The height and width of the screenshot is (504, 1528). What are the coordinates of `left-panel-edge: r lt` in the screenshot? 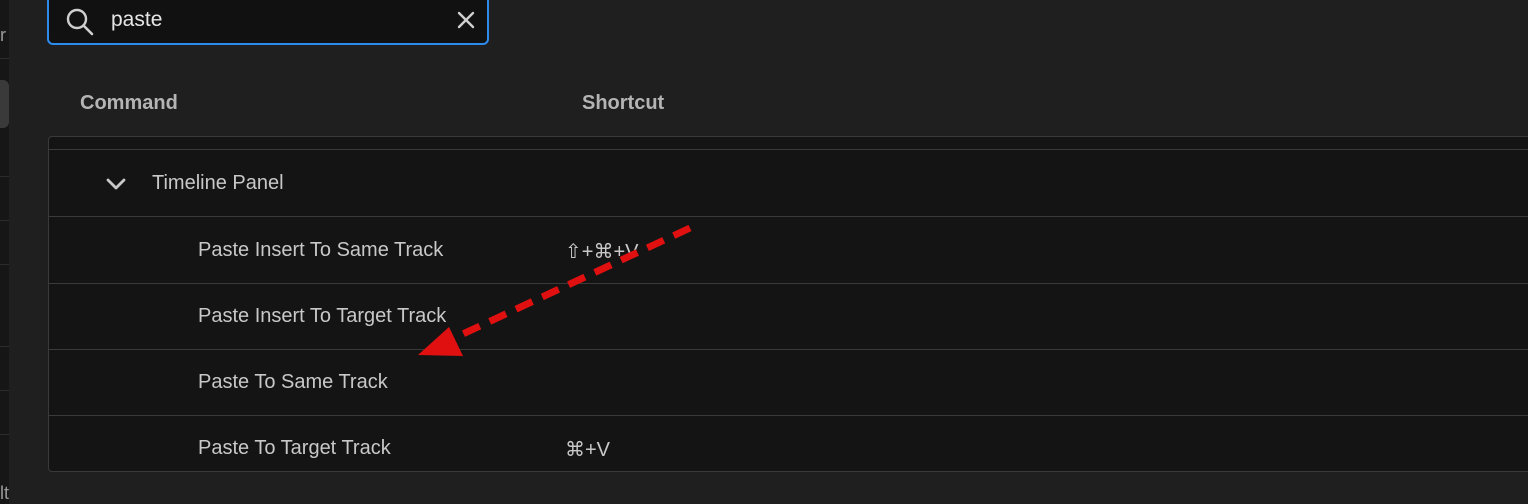 It's located at (4, 252).